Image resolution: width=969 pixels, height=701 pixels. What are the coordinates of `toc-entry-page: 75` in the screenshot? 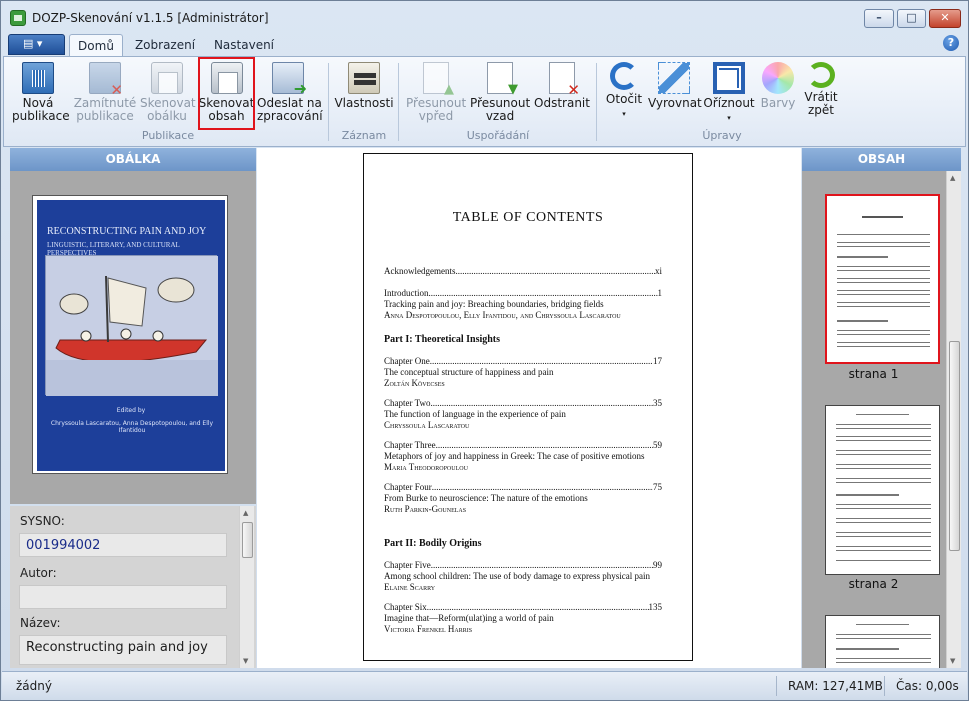 It's located at (657, 487).